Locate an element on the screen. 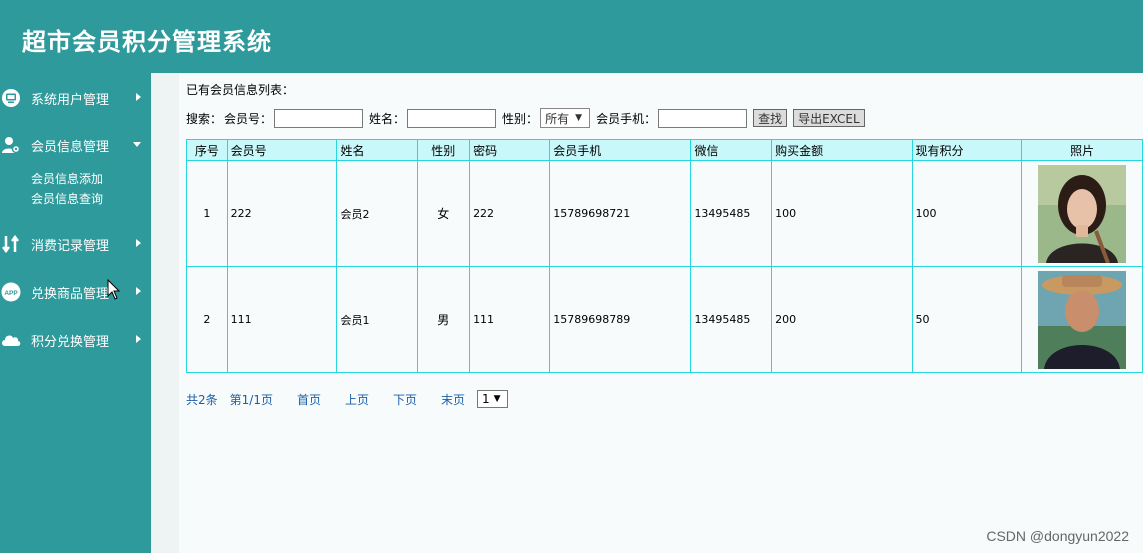 This screenshot has width=1143, height=553. cell-points: 50 is located at coordinates (967, 319).